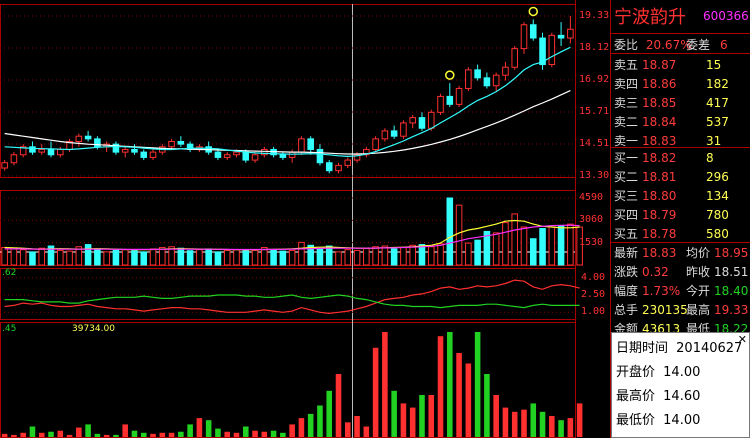 The width and height of the screenshot is (750, 438). I want to click on ask-row: 卖四 18.86 182, so click(682, 84).